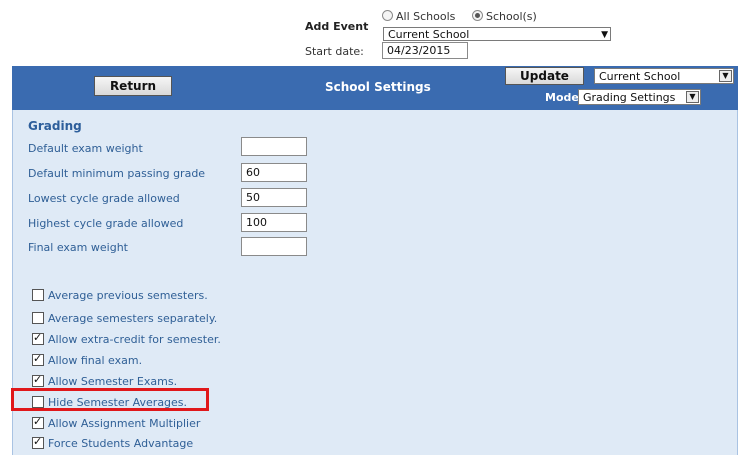  What do you see at coordinates (562, 97) in the screenshot?
I see `mode-label: Mode` at bounding box center [562, 97].